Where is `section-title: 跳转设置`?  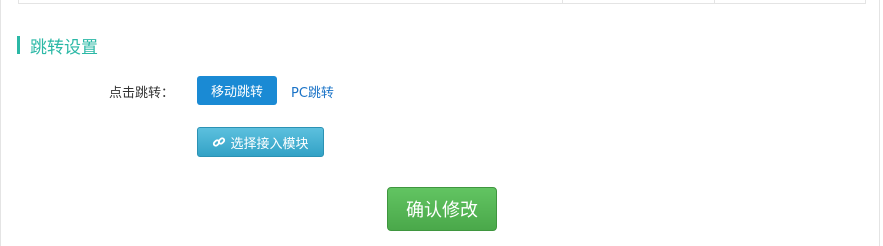
section-title: 跳转设置 is located at coordinates (57, 46).